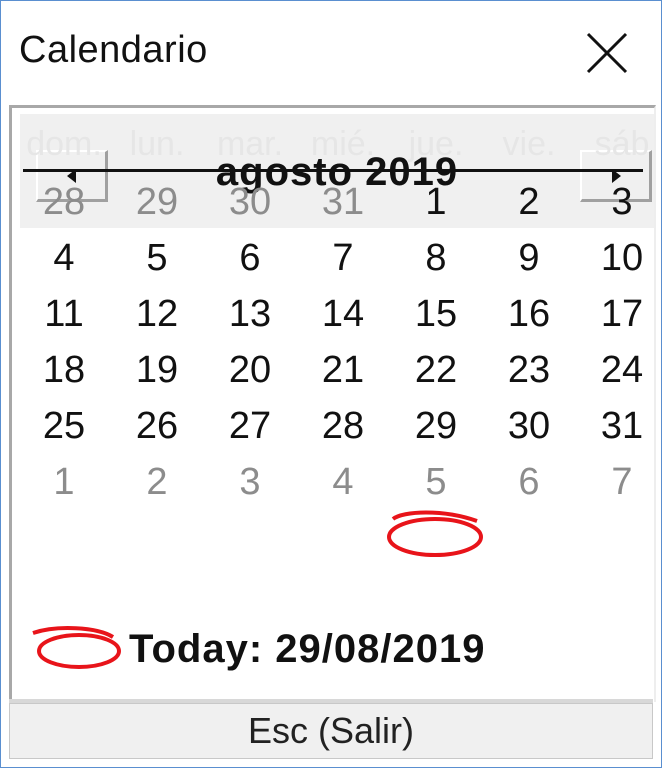 Image resolution: width=662 pixels, height=768 pixels. What do you see at coordinates (250, 426) in the screenshot?
I see `day-cell: 27` at bounding box center [250, 426].